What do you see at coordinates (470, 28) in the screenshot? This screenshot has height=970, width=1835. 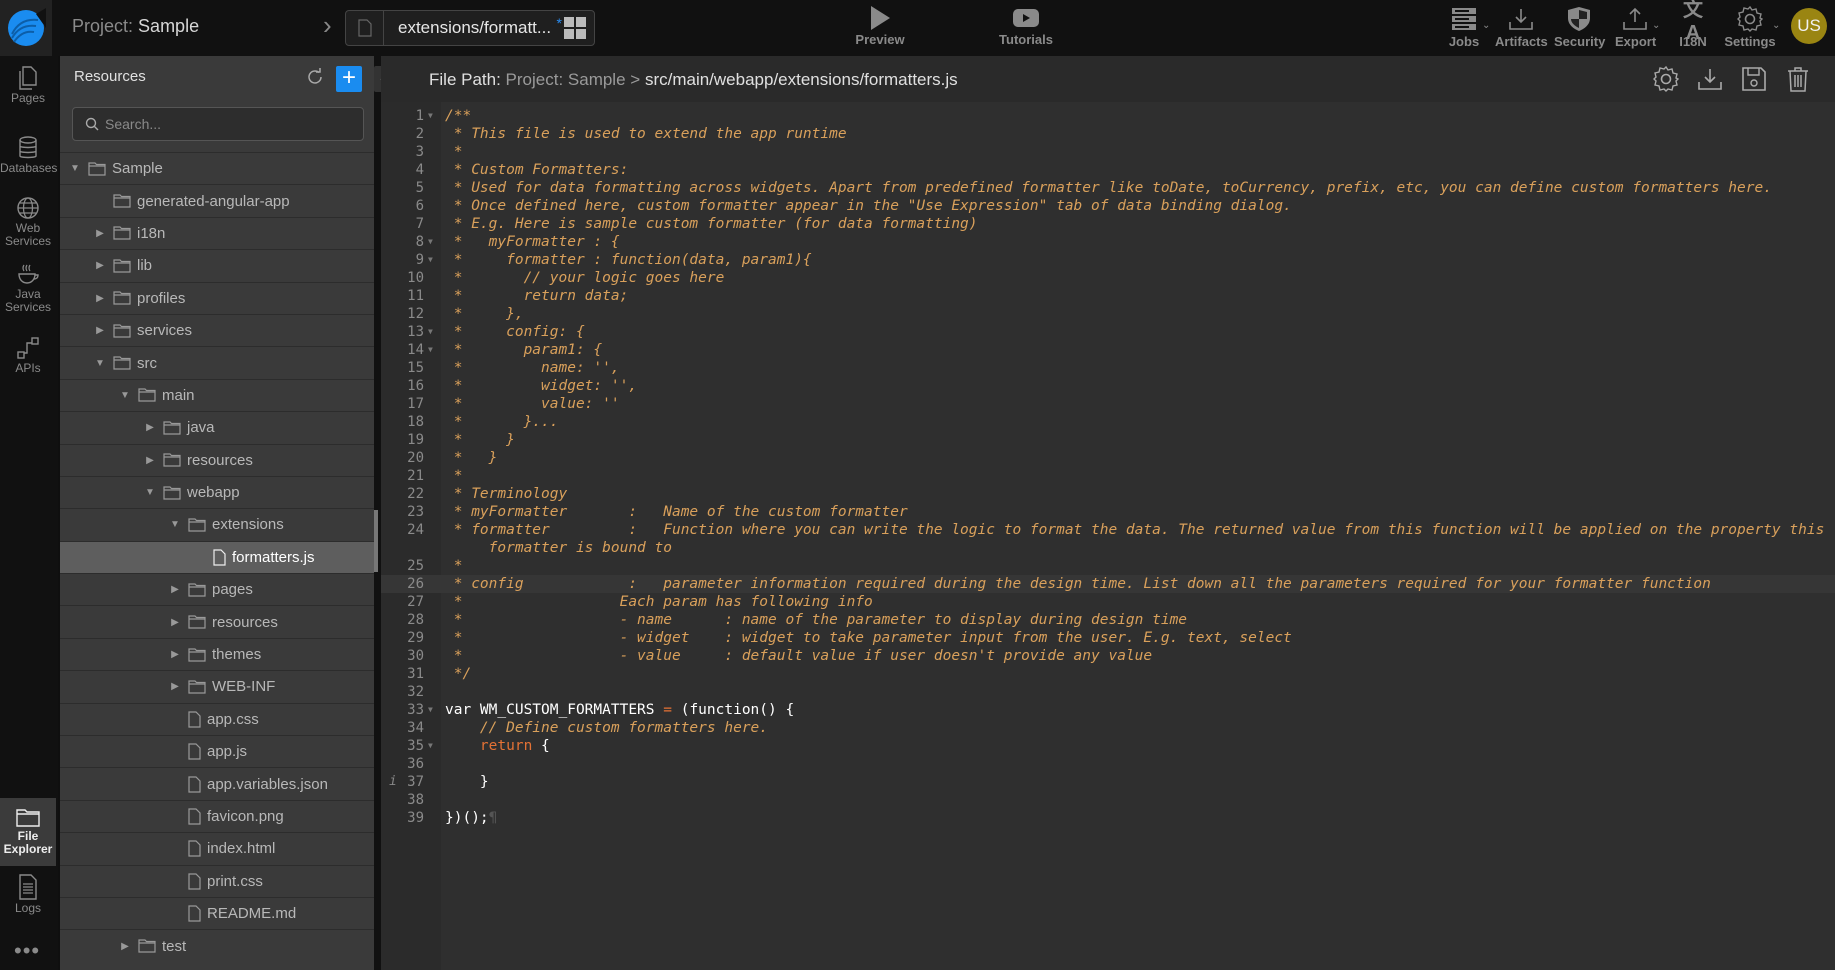 I see `open-file-tab: extensions/formatt... *` at bounding box center [470, 28].